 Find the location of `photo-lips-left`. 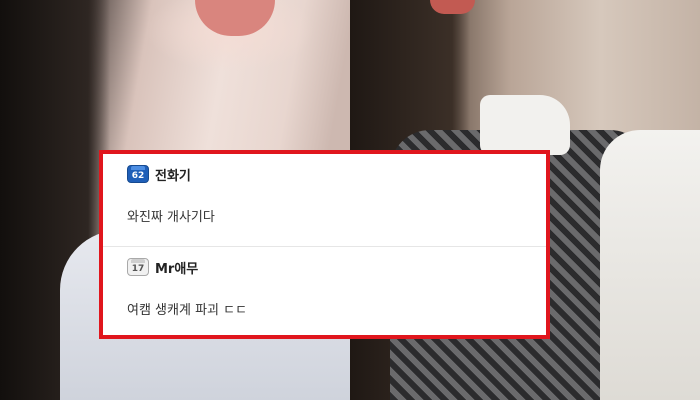

photo-lips-left is located at coordinates (235, 18).